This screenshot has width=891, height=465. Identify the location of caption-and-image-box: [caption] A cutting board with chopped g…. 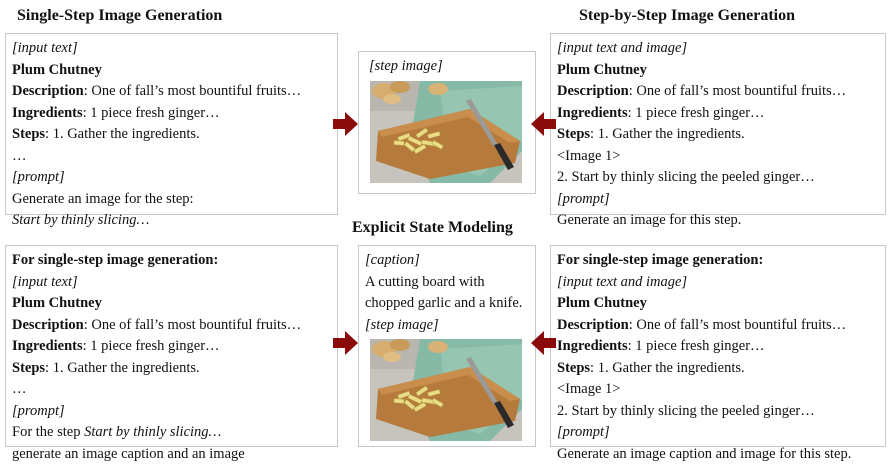
(447, 346).